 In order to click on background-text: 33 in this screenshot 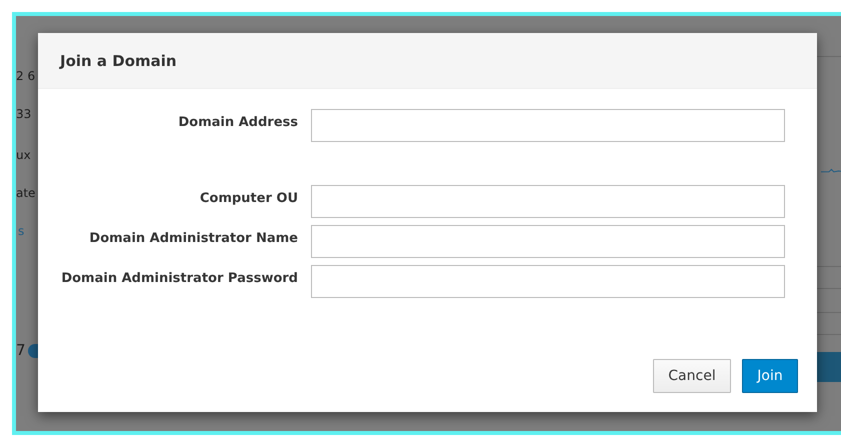, I will do `click(24, 114)`.